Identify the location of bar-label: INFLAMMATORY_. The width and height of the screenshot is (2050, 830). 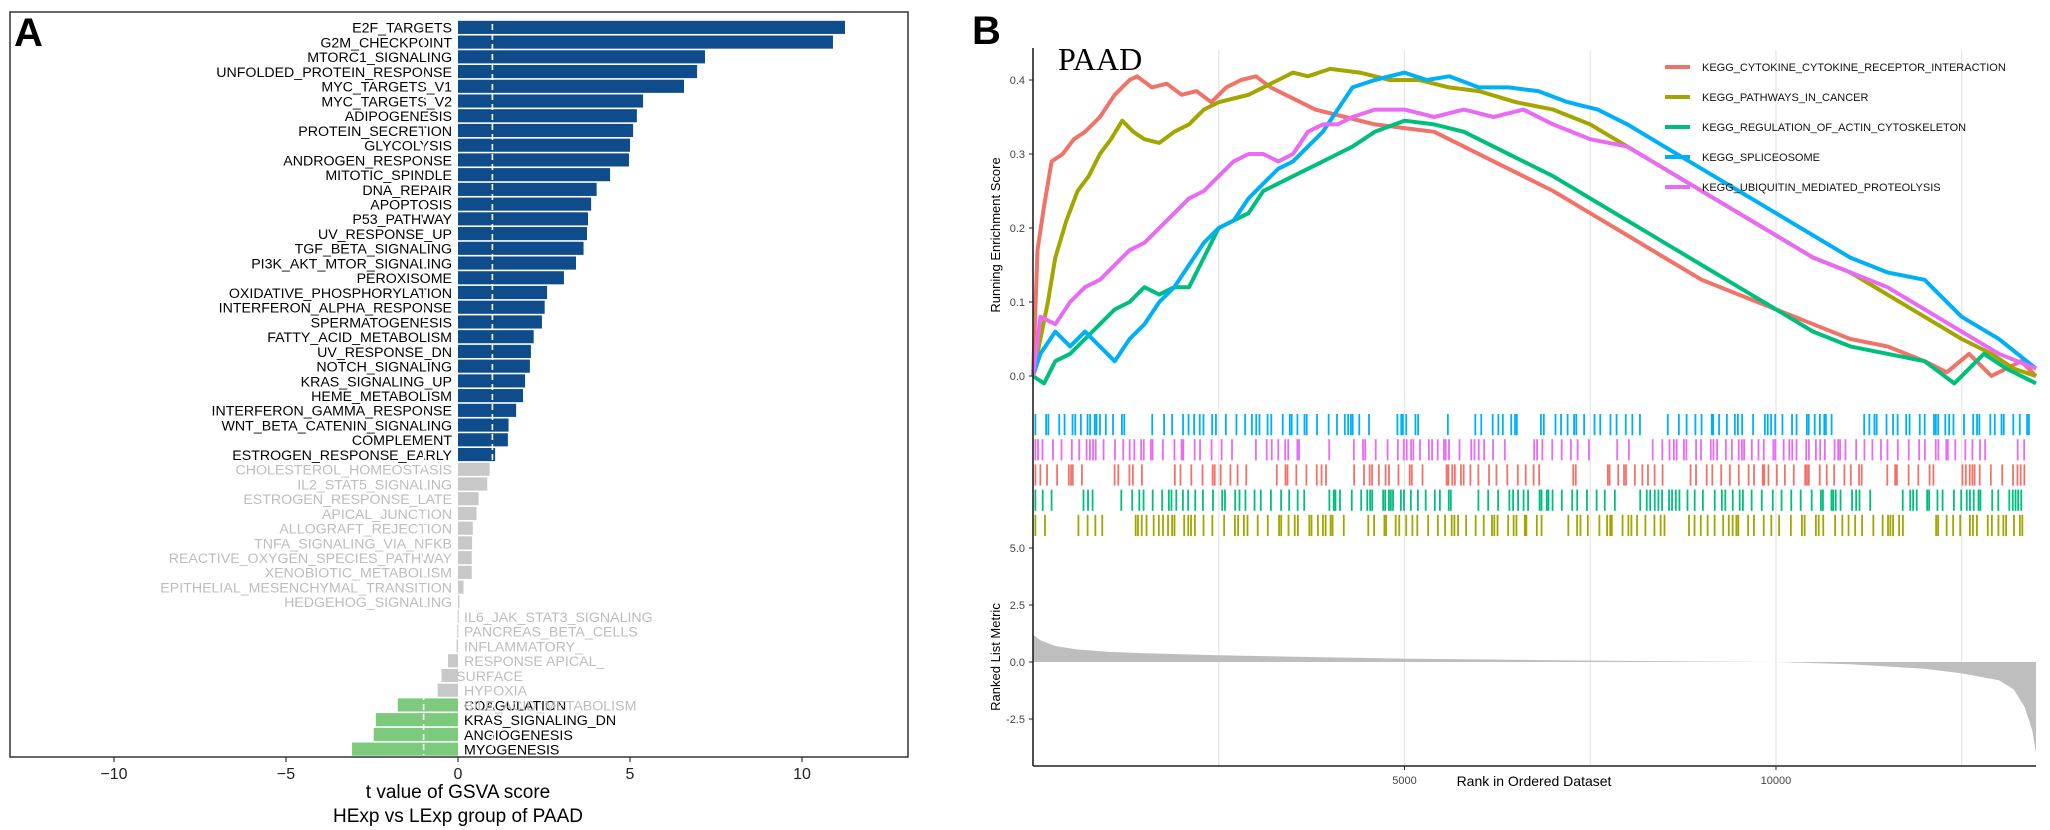
(524, 647).